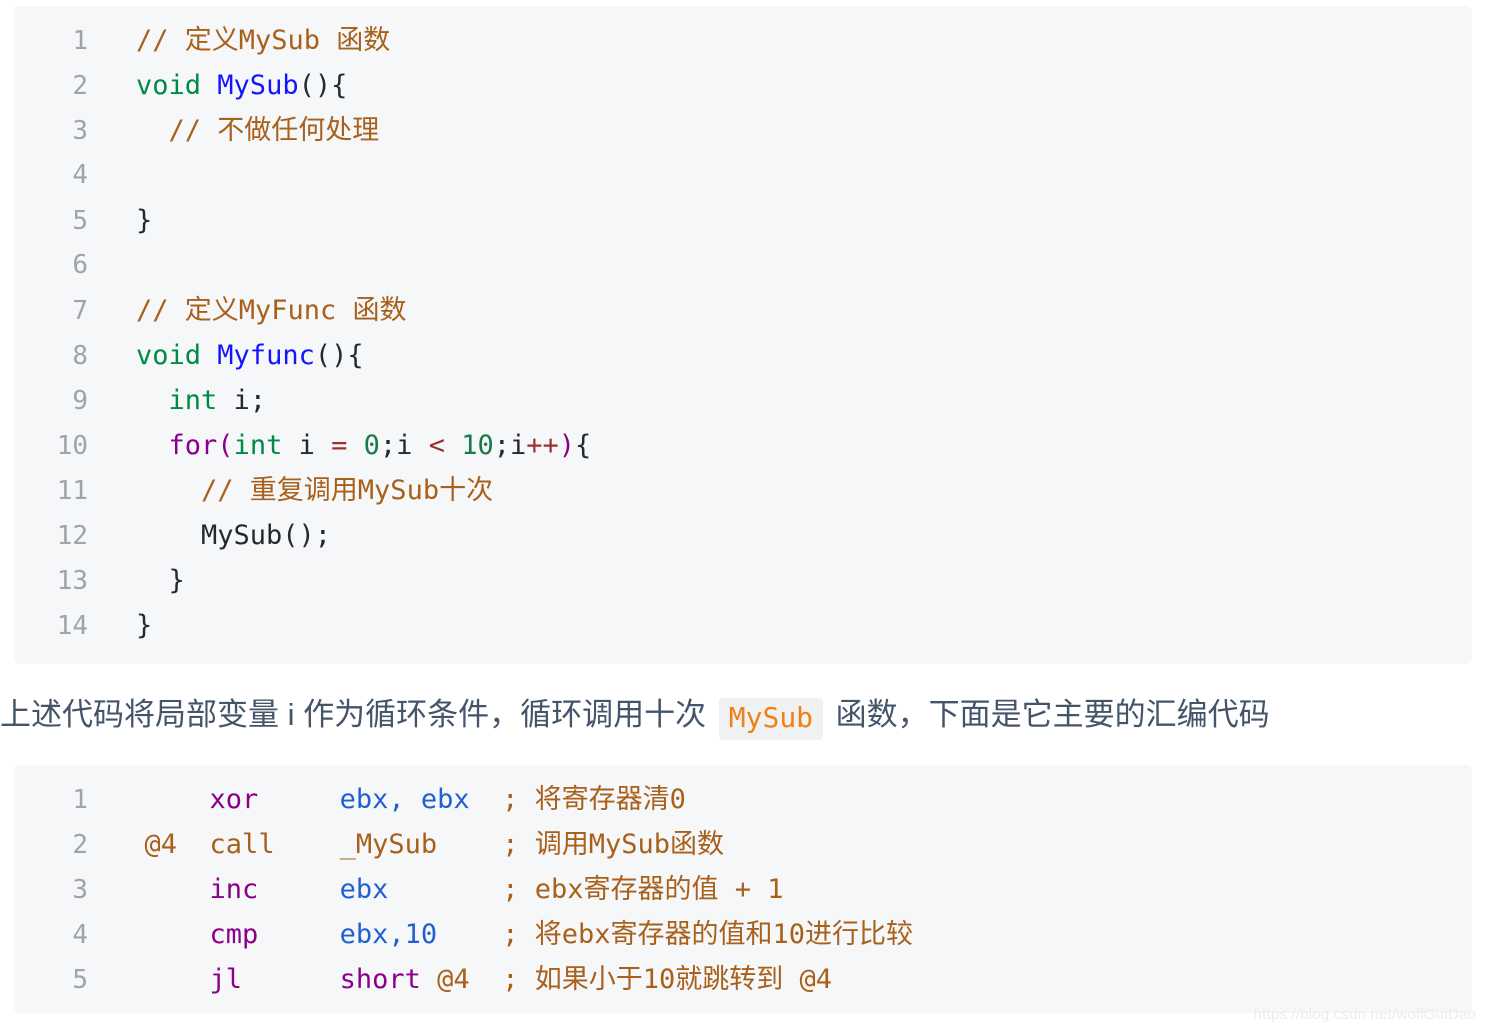 The width and height of the screenshot is (1490, 1026). What do you see at coordinates (743, 175) in the screenshot?
I see `code-line: 4` at bounding box center [743, 175].